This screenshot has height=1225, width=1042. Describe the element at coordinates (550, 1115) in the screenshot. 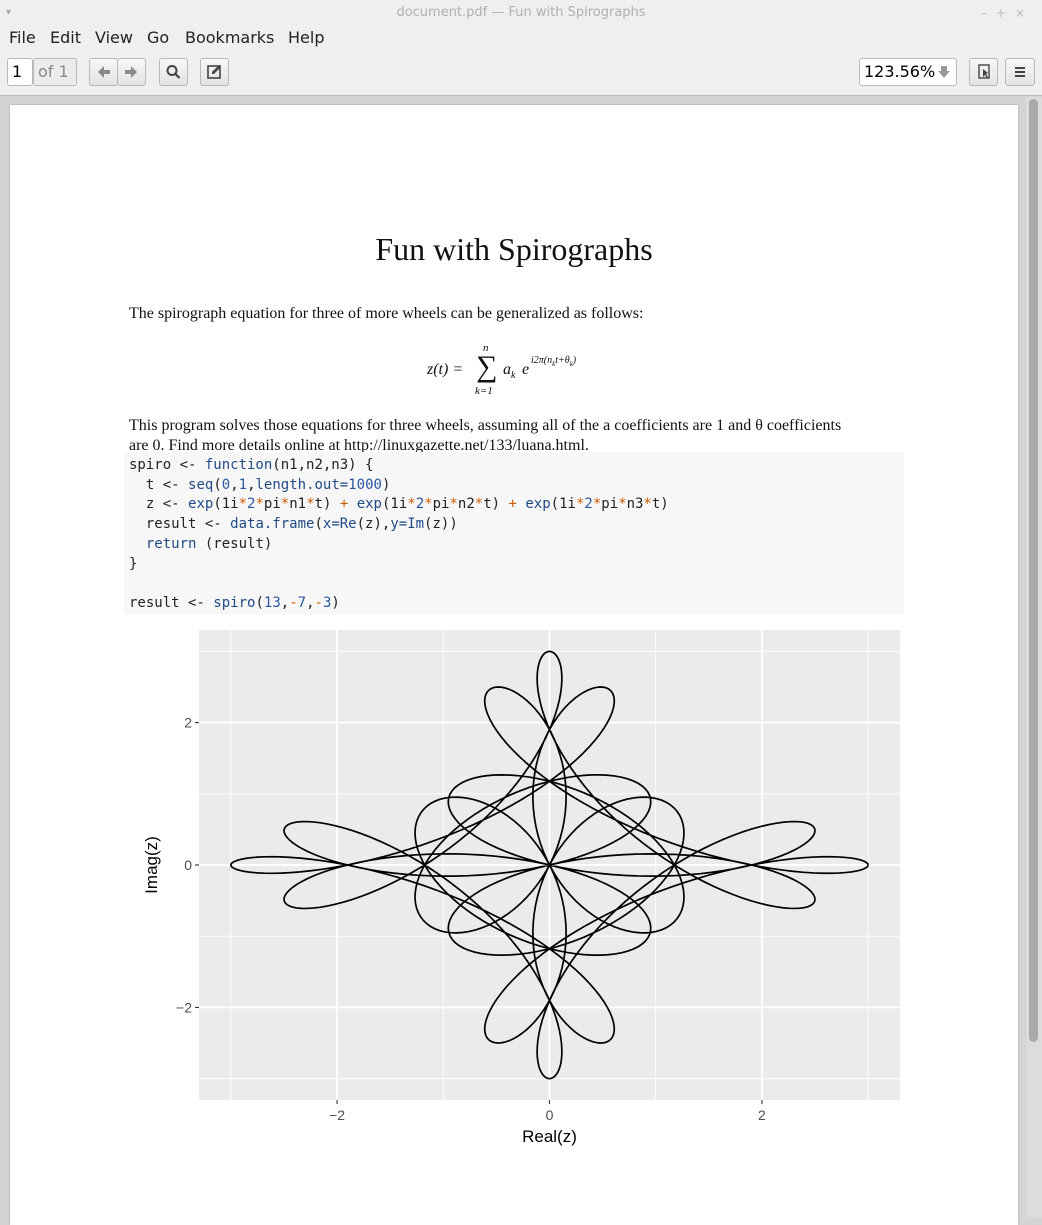

I see `x-tick-label: 0` at that location.